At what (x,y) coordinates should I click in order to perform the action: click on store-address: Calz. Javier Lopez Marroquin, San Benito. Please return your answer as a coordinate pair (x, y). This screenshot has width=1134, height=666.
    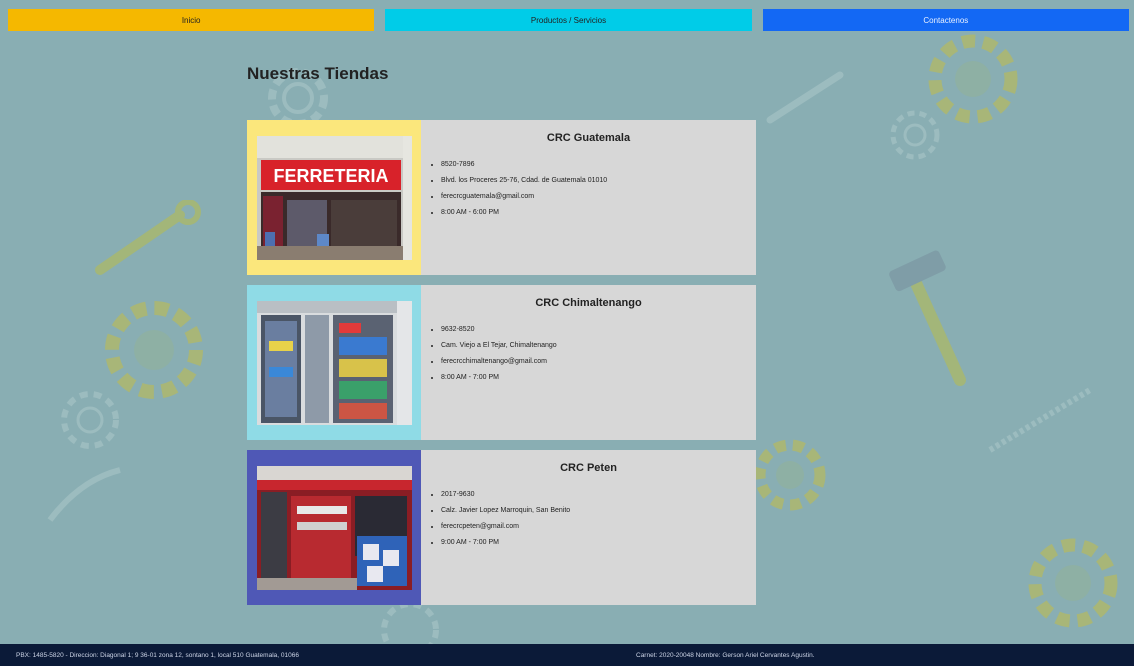
    Looking at the image, I should click on (598, 511).